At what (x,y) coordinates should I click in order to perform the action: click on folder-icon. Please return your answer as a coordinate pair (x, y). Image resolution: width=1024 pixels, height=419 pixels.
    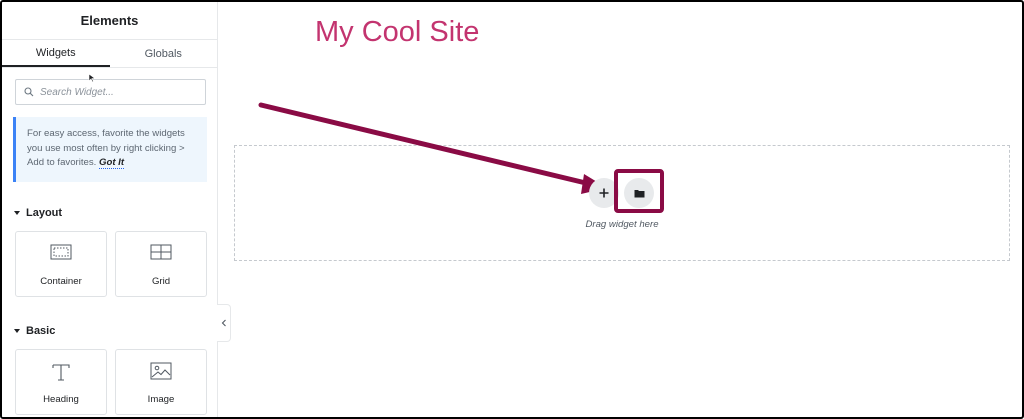
    Looking at the image, I should click on (639, 193).